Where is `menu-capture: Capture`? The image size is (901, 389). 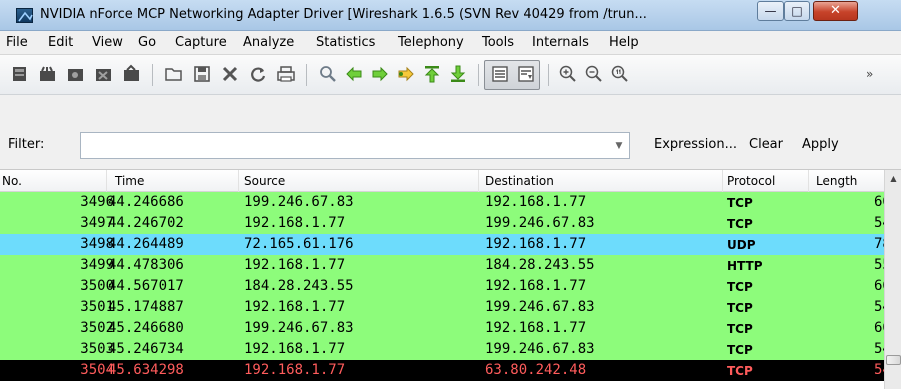
menu-capture: Capture is located at coordinates (201, 42).